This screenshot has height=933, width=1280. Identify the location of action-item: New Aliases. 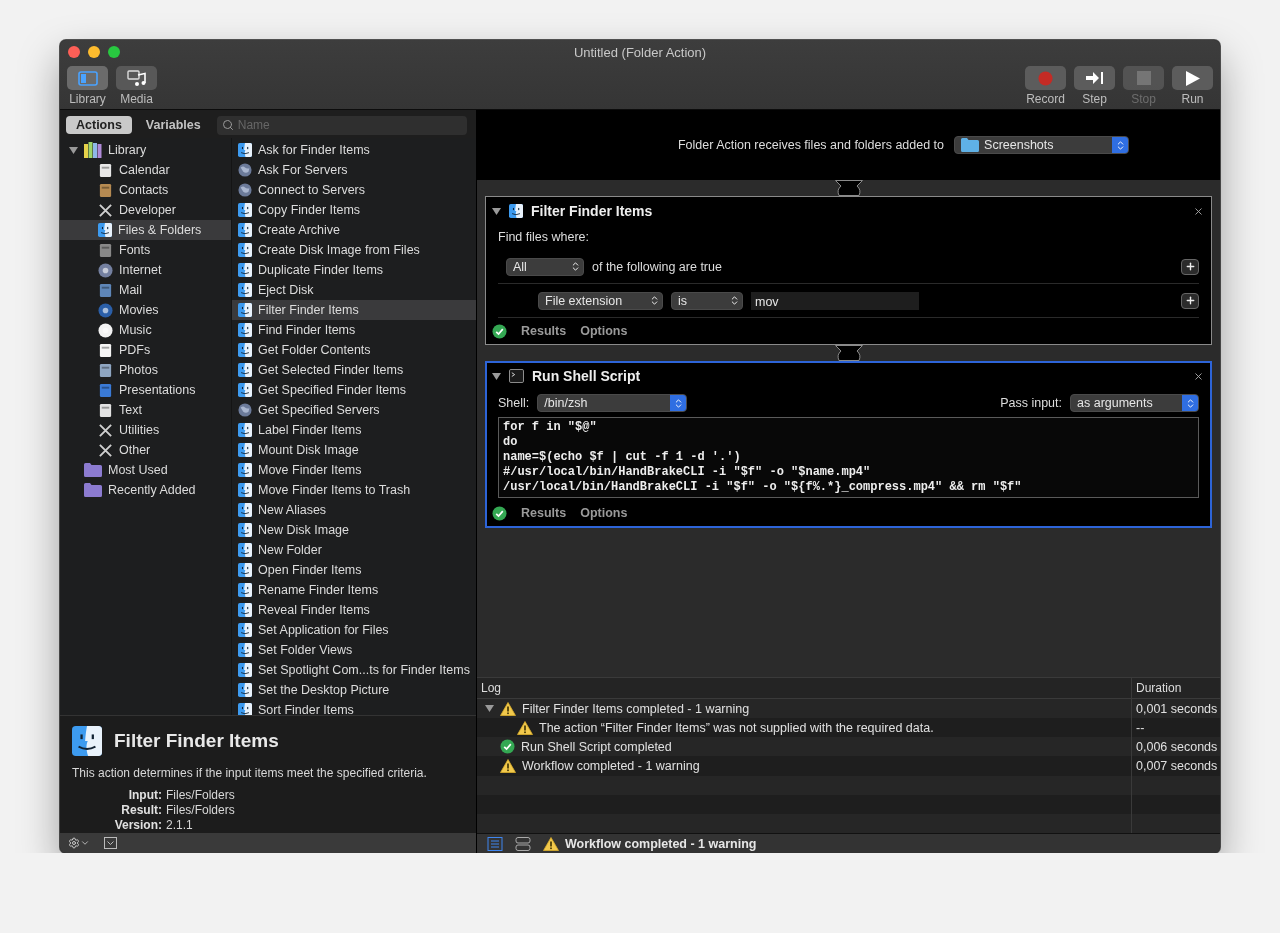
(354, 510).